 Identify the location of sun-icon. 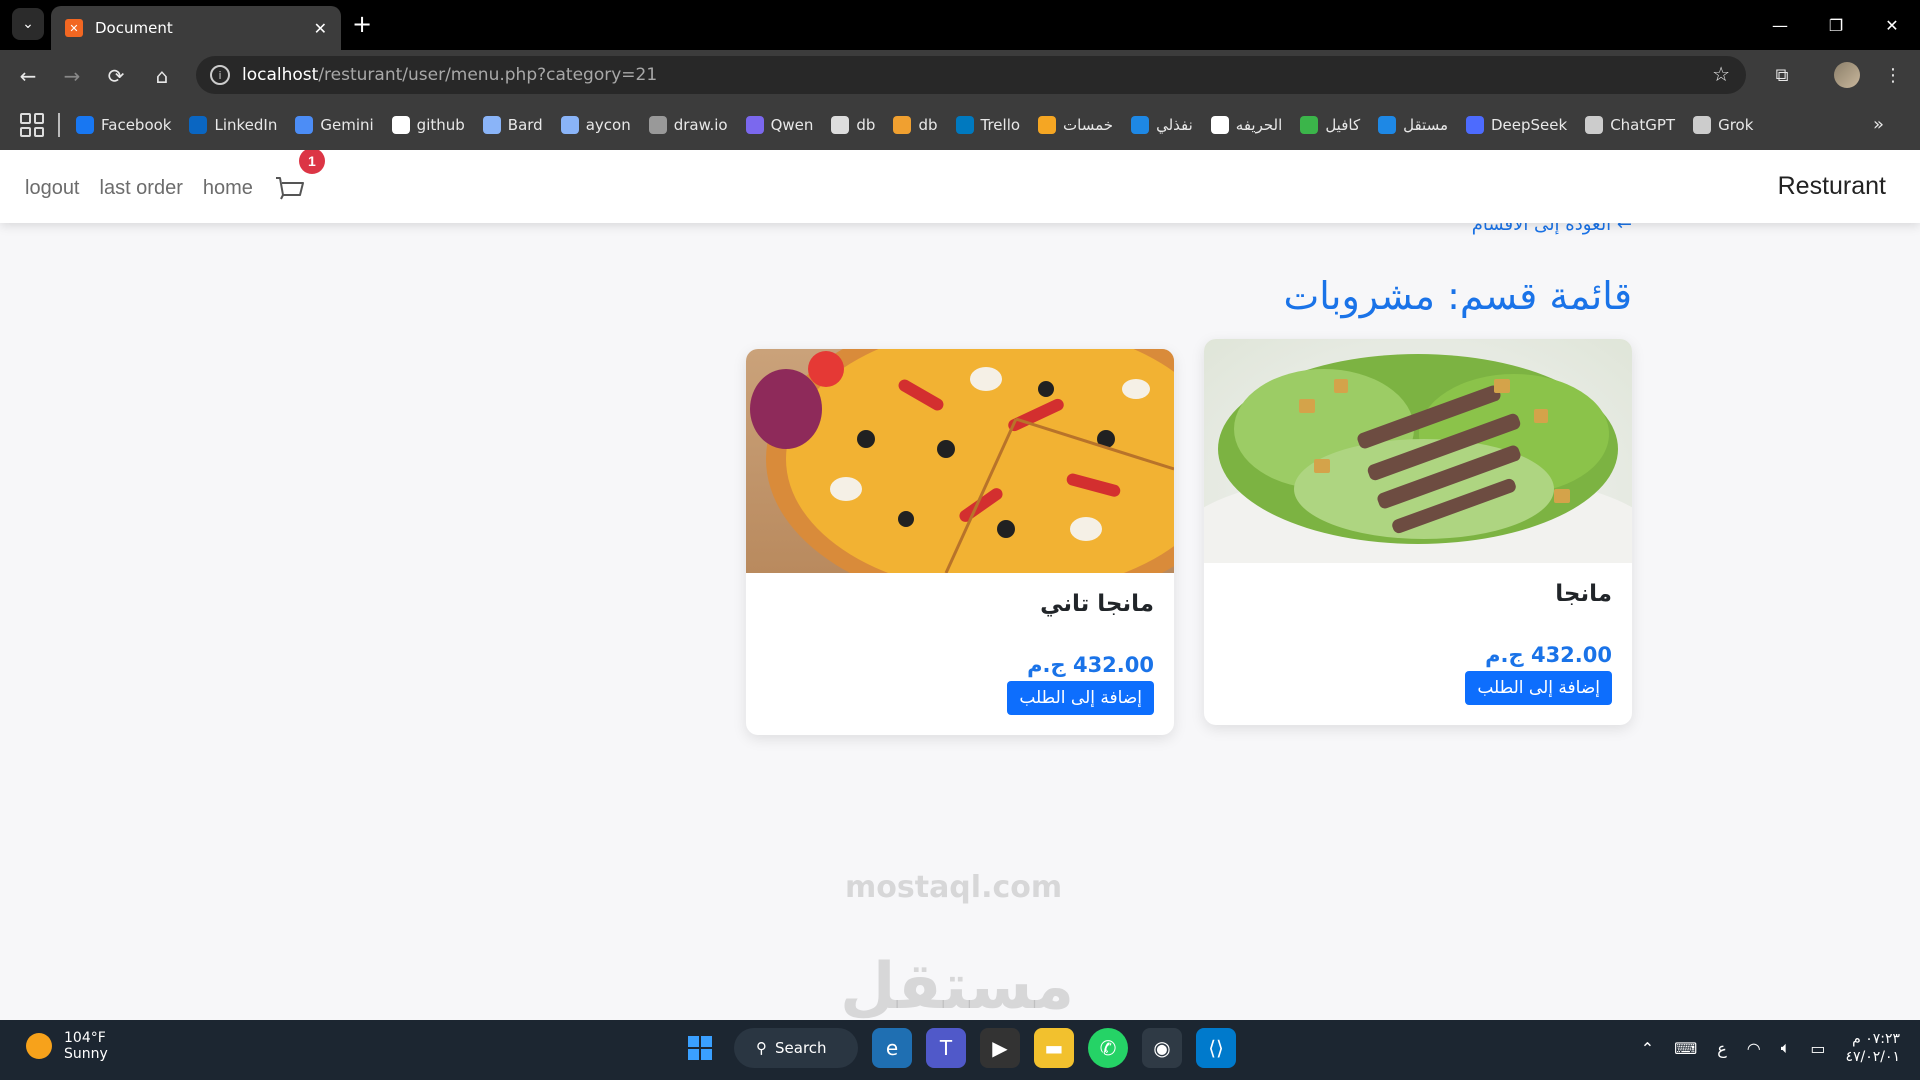
(39, 1046).